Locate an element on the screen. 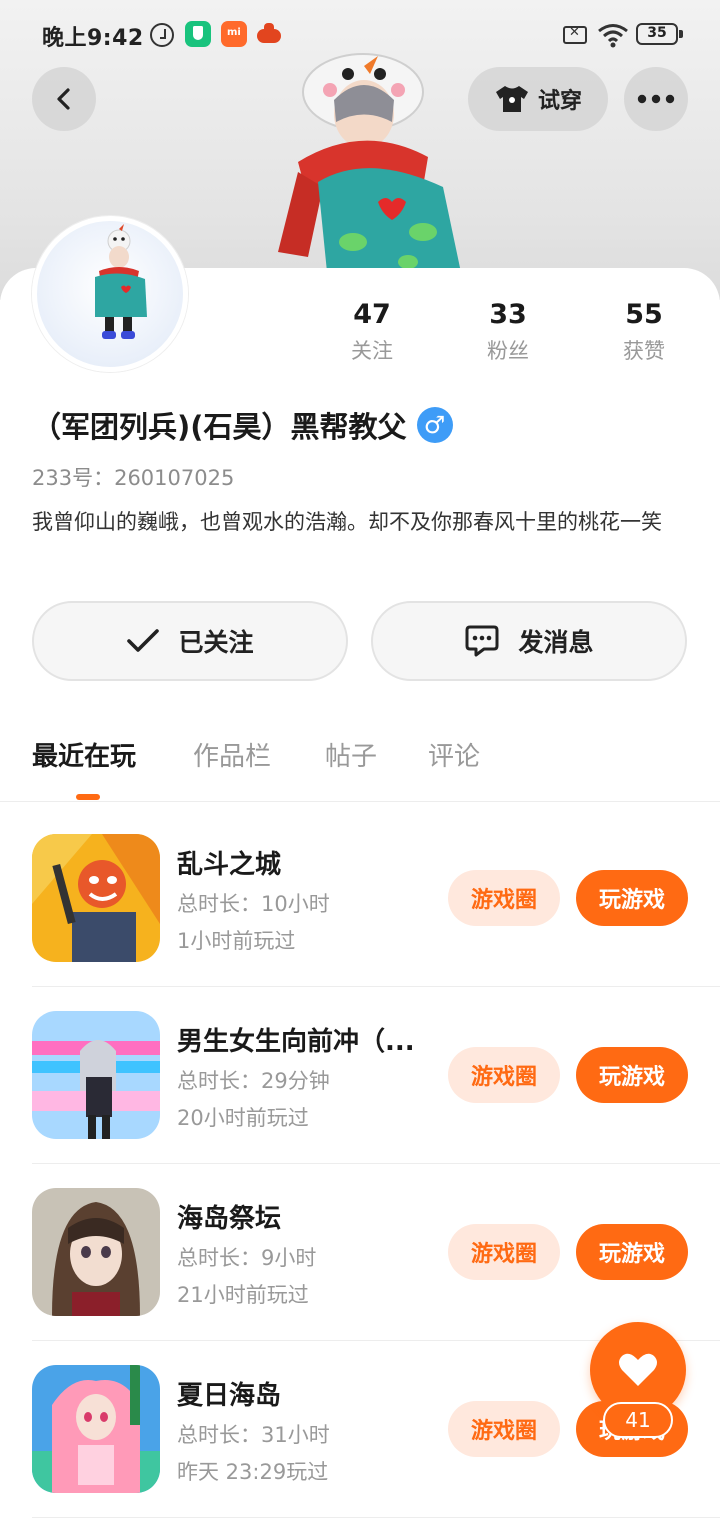  game-list-item: 海岛祭坛 总时长：9小时 21小时前玩过 游戏圈 玩游戏 is located at coordinates (376, 1252).